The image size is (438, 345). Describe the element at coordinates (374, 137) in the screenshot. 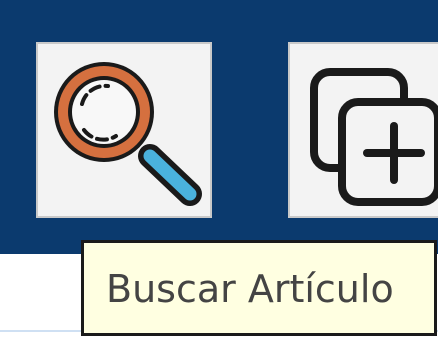

I see `add-copy-icon` at that location.